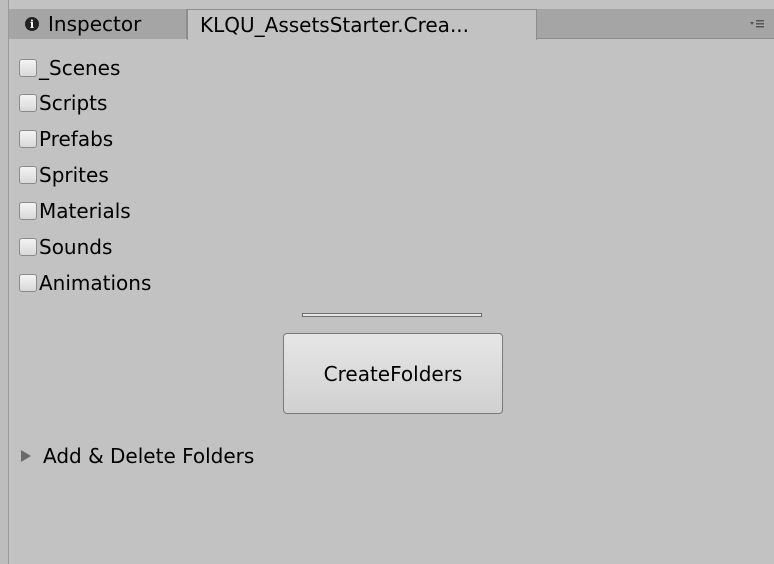 This screenshot has width=774, height=564. I want to click on folder-toggle-materials: Materials, so click(75, 211).